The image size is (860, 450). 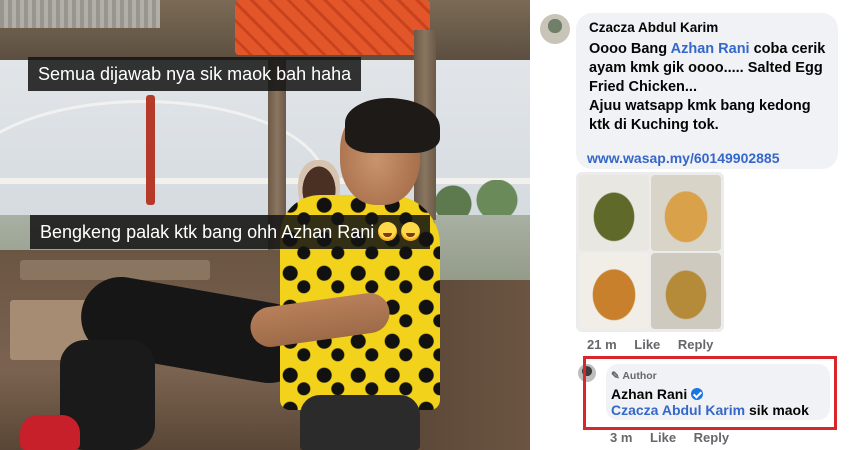 I want to click on comment-text-prefix: Oooo Bang, so click(x=630, y=49).